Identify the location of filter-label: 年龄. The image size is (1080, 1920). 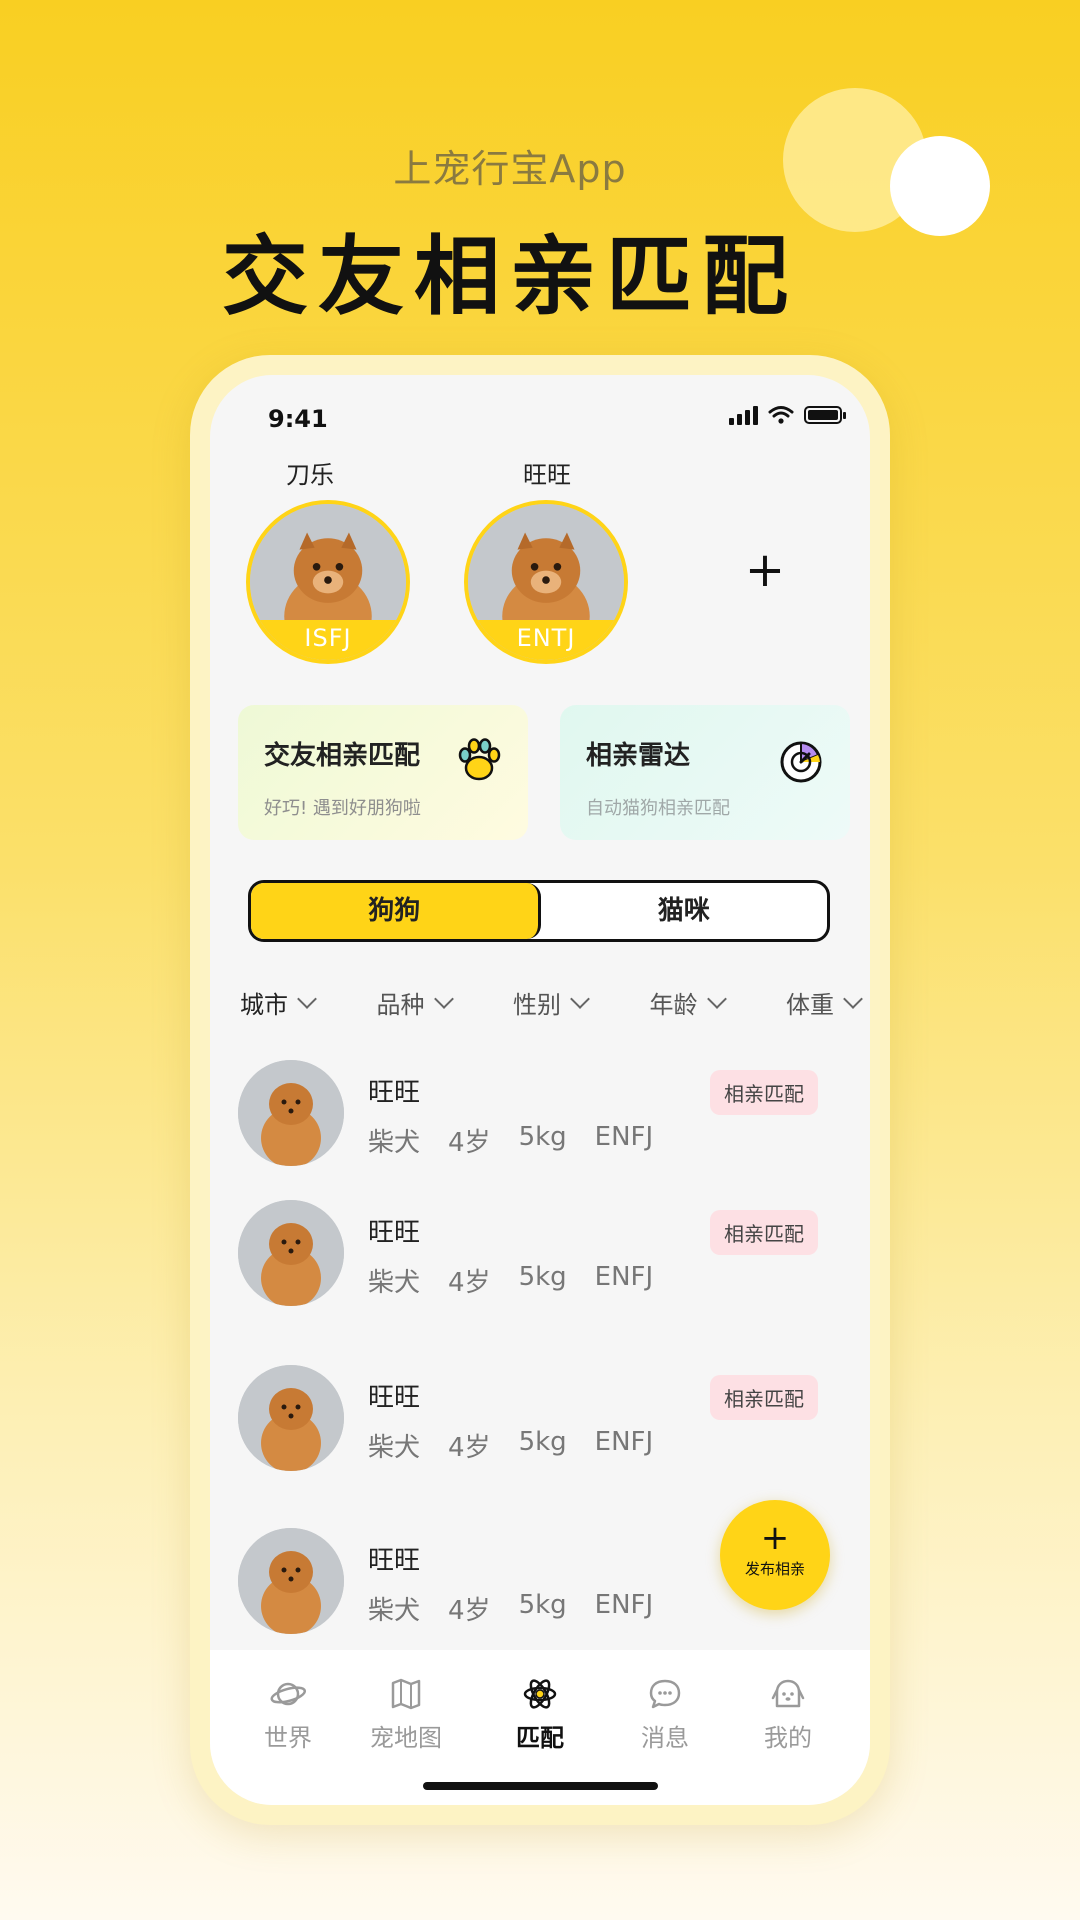
(673, 1005).